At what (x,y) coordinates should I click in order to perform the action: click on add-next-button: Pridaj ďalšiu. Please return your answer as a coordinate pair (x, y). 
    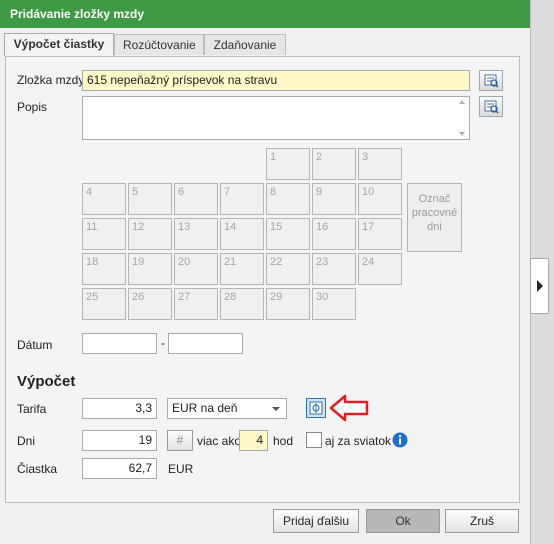
    Looking at the image, I should click on (316, 521).